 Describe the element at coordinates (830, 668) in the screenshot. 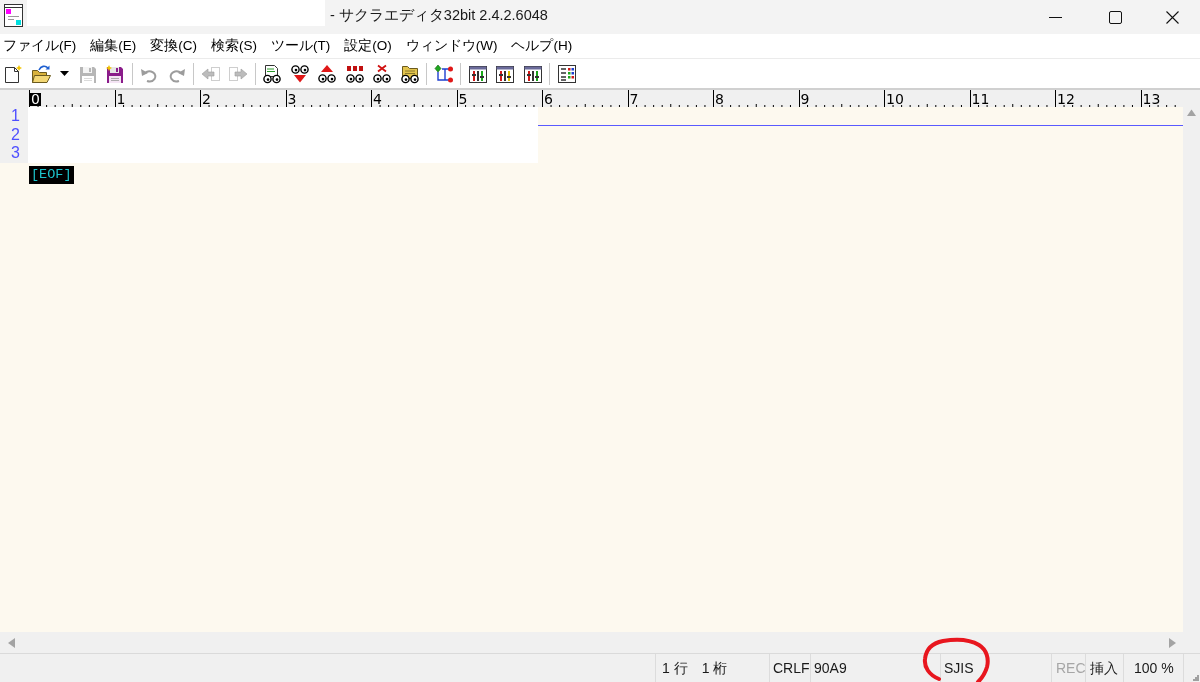

I see `character-code: 90A9` at that location.